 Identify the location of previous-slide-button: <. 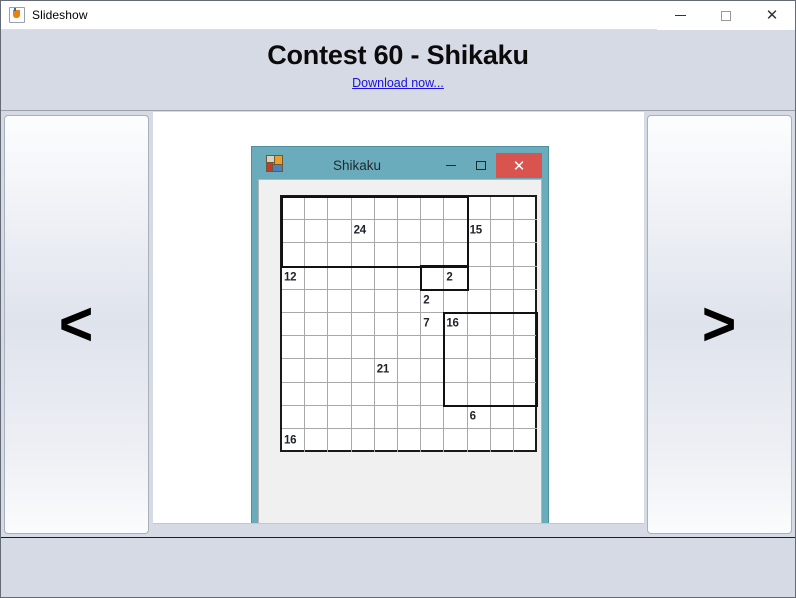
(76, 324).